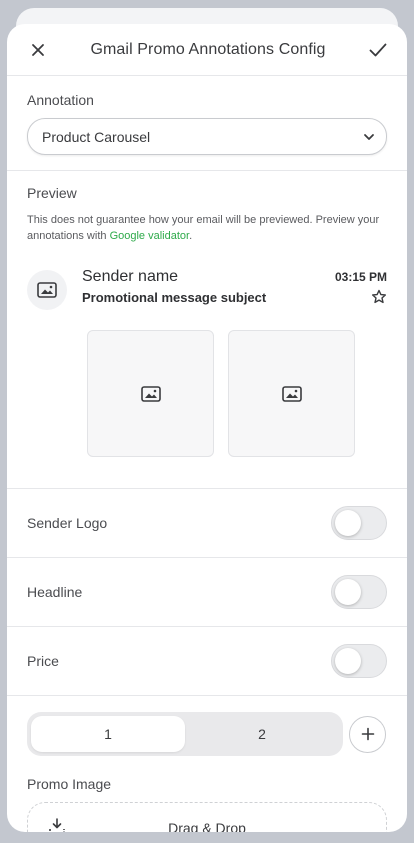  Describe the element at coordinates (150, 236) in the screenshot. I see `google-validator-link: Google validator` at that location.